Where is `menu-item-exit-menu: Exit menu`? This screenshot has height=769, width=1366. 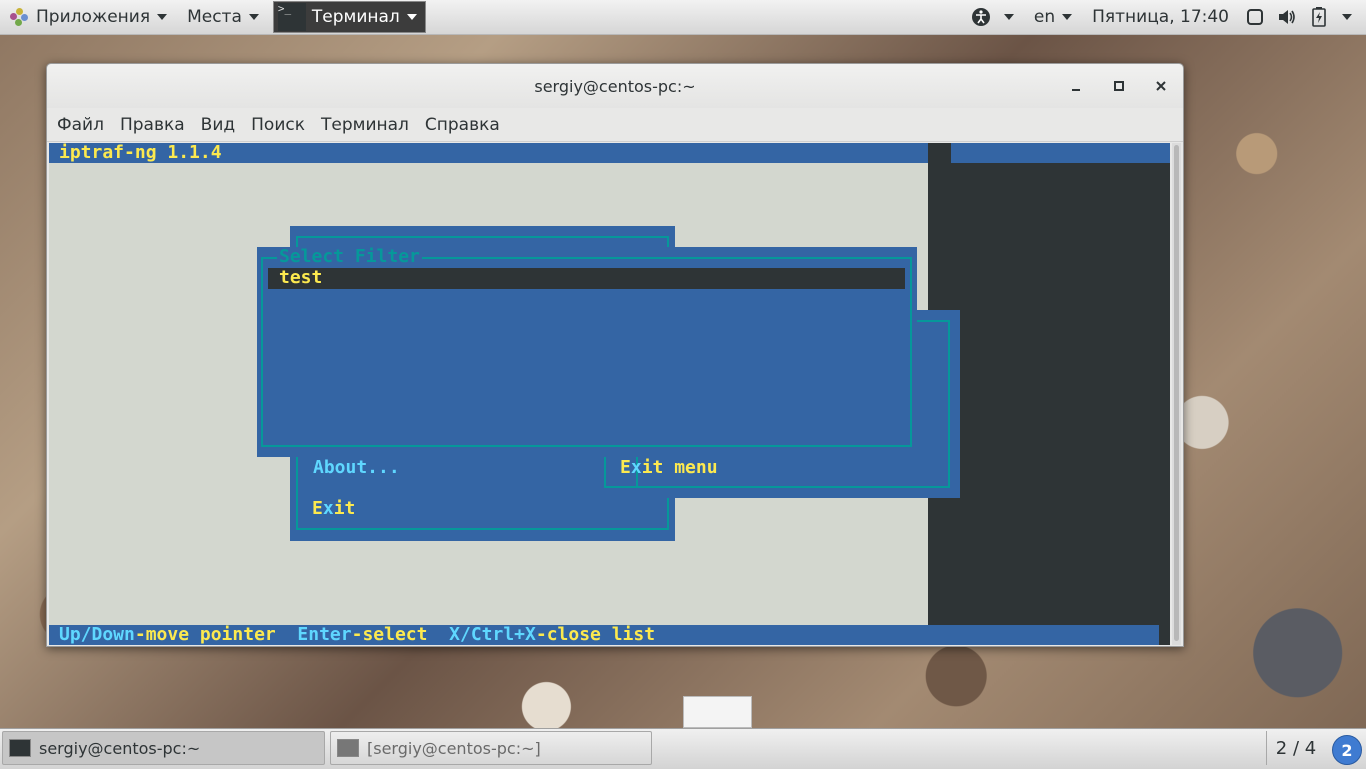 menu-item-exit-menu: Exit menu is located at coordinates (669, 468).